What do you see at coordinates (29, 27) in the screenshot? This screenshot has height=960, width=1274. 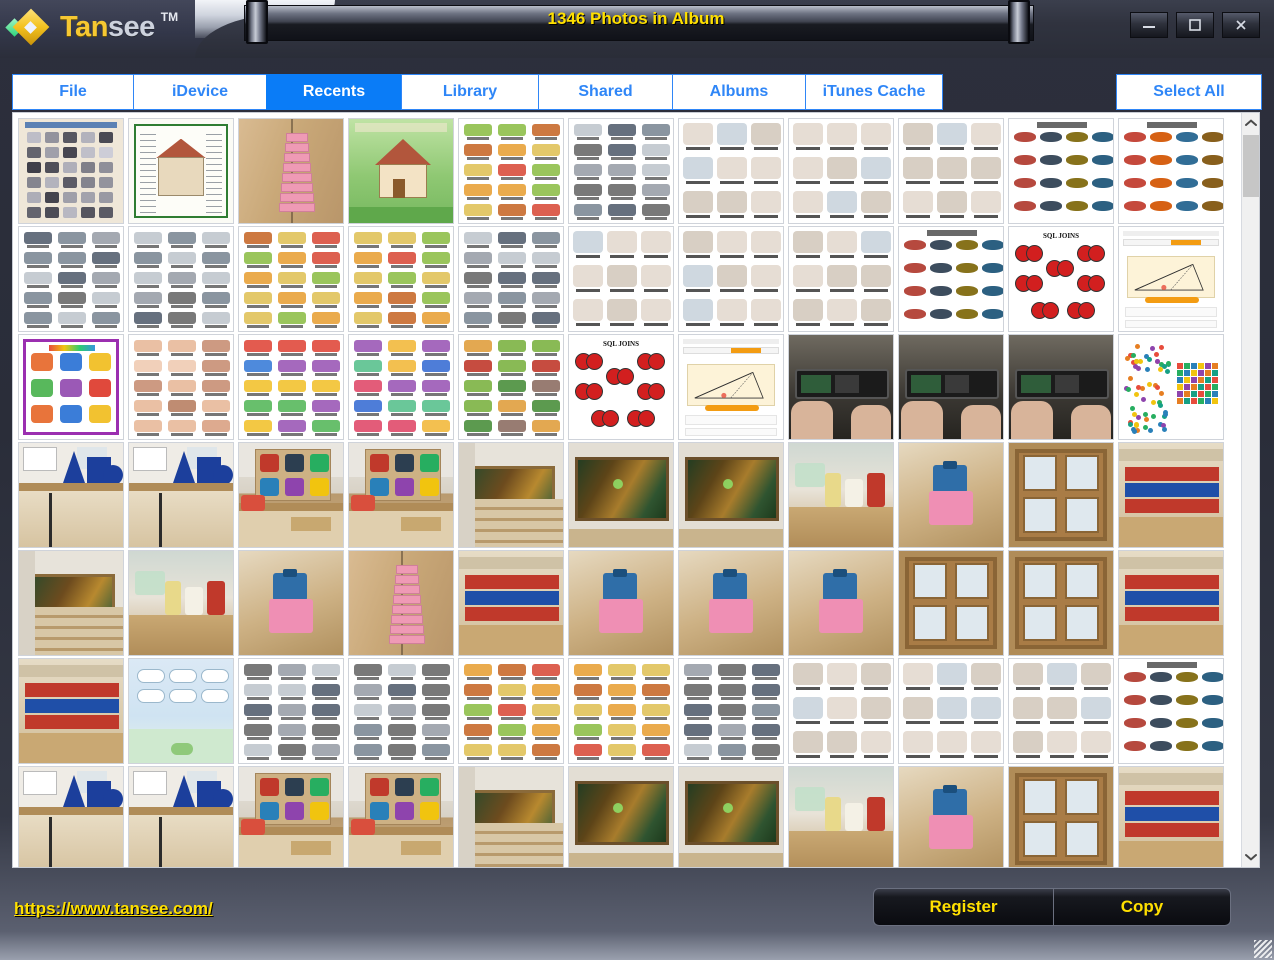 I see `tansee-diamond-icon` at bounding box center [29, 27].